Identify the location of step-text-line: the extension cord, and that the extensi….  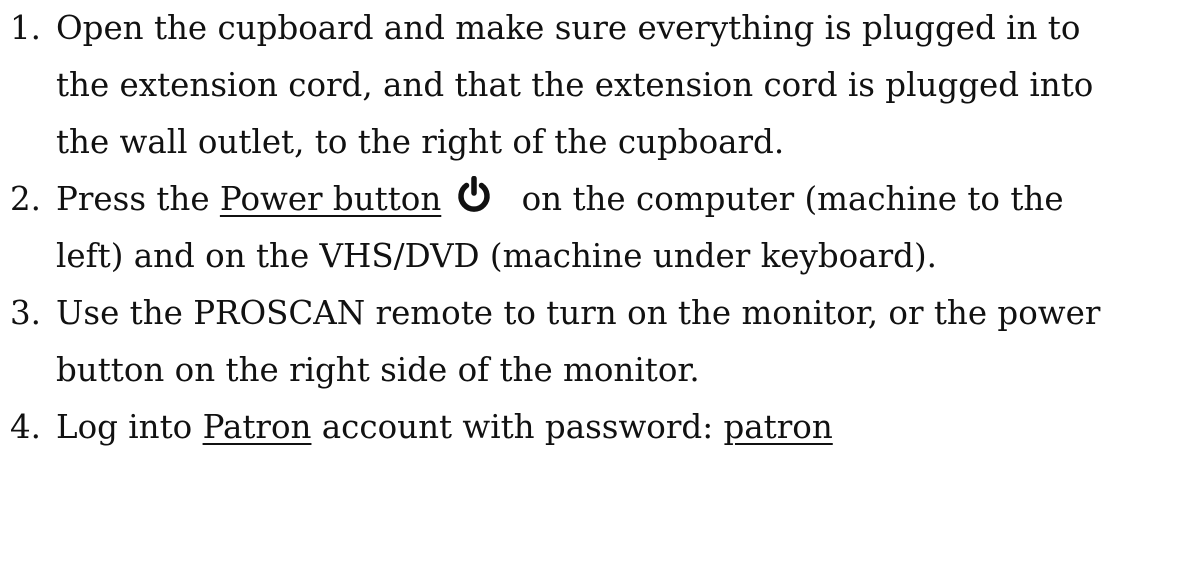
(575, 85).